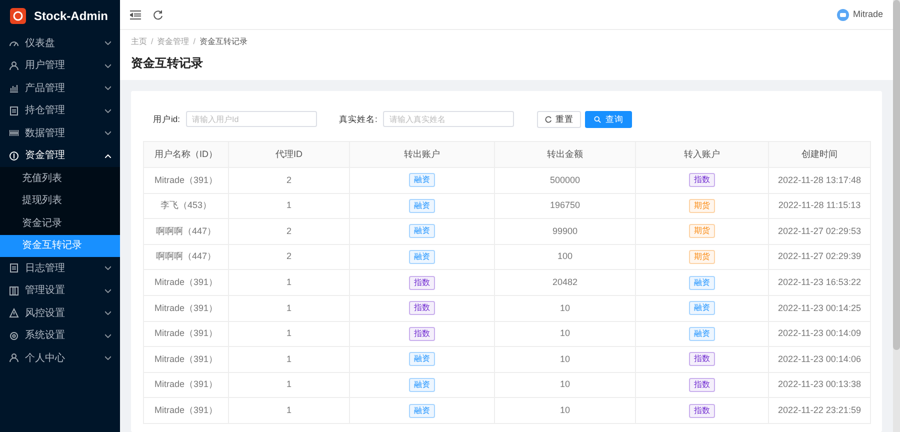  What do you see at coordinates (289, 155) in the screenshot?
I see `column-header: 代理ID` at bounding box center [289, 155].